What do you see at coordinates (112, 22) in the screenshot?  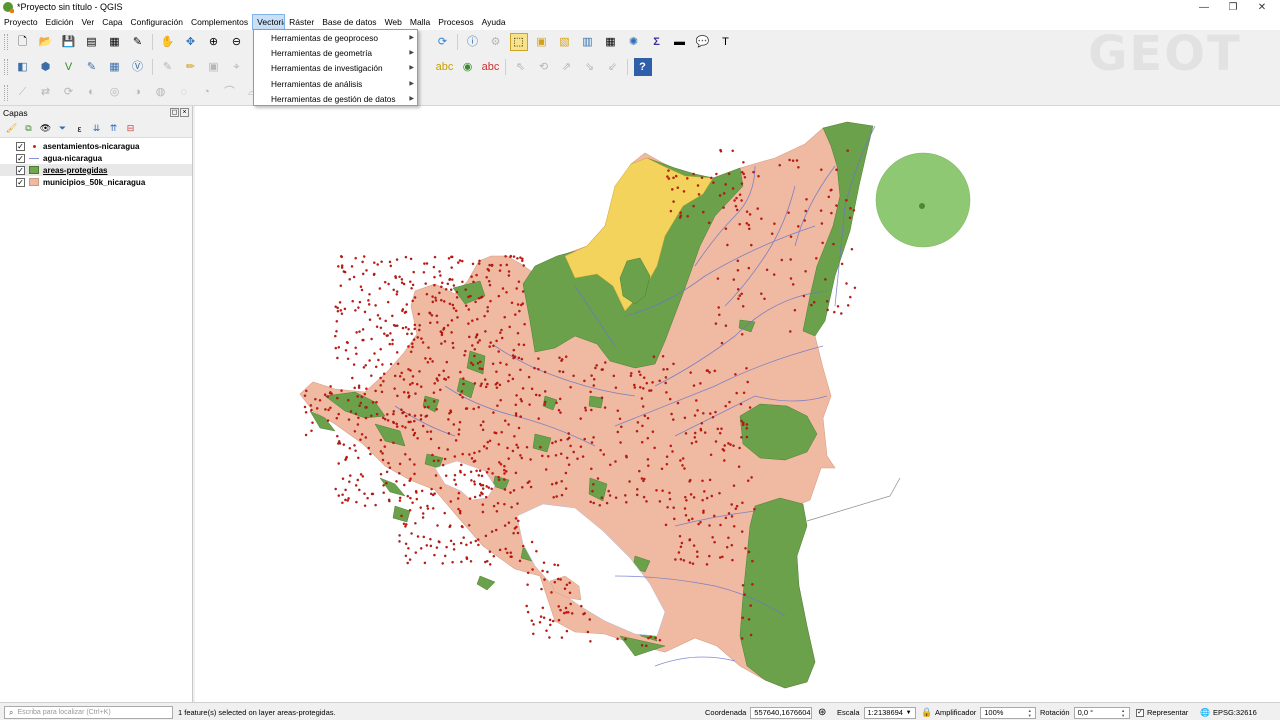 I see `menu-capa: Capa` at bounding box center [112, 22].